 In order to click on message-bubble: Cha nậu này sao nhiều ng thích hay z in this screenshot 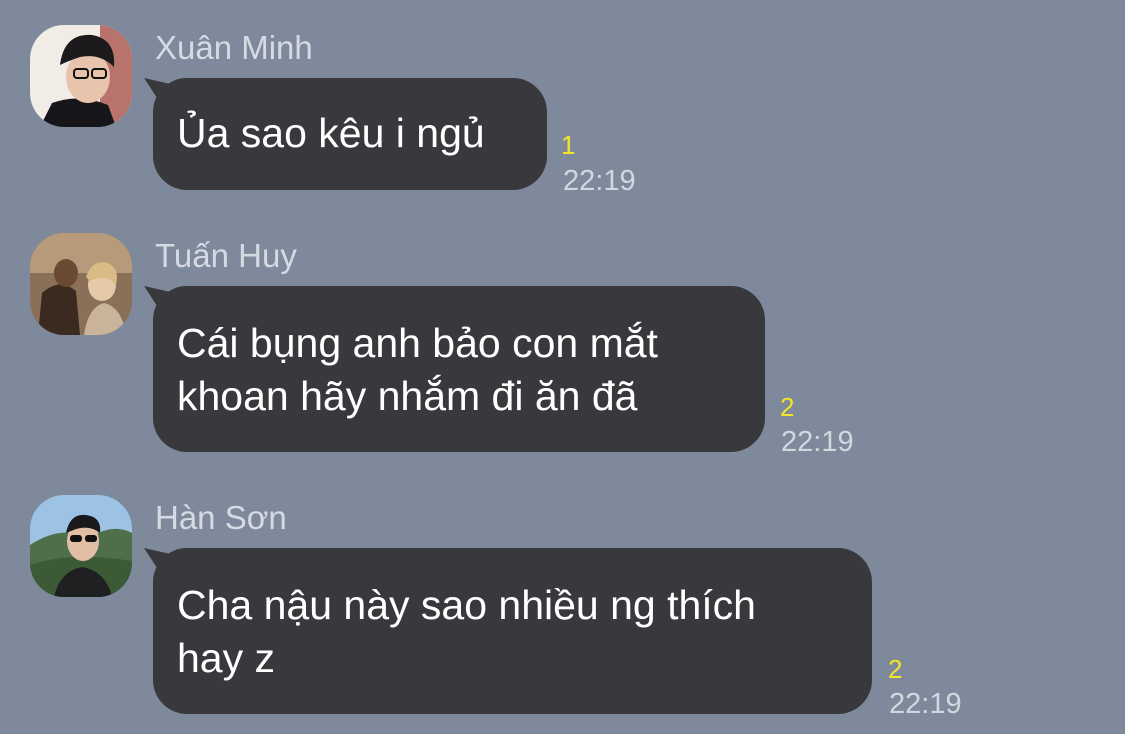, I will do `click(512, 631)`.